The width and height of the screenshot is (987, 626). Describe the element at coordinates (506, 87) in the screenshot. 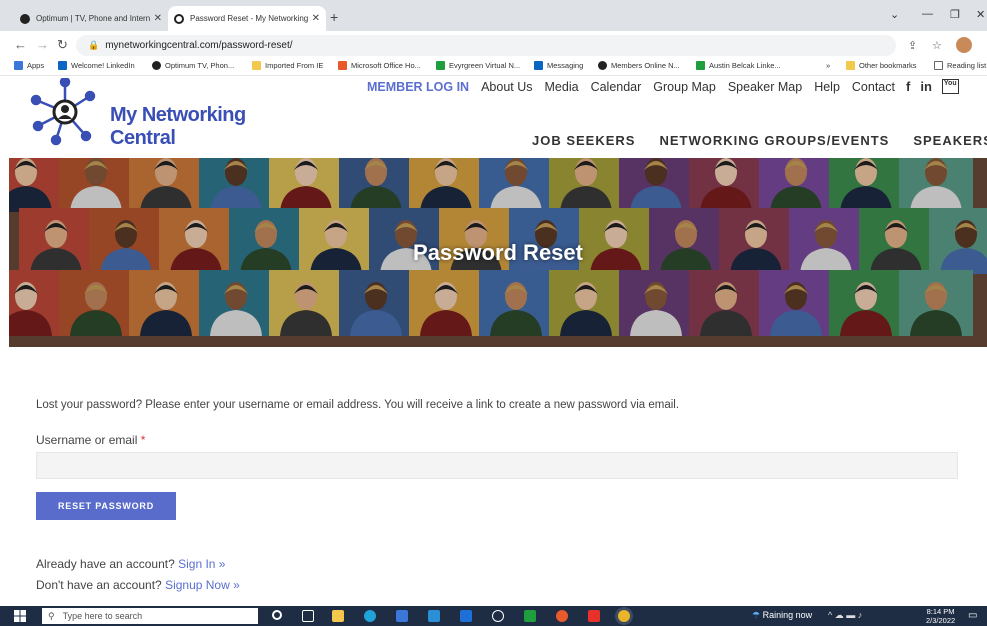

I see `nav-about-us: About Us` at that location.